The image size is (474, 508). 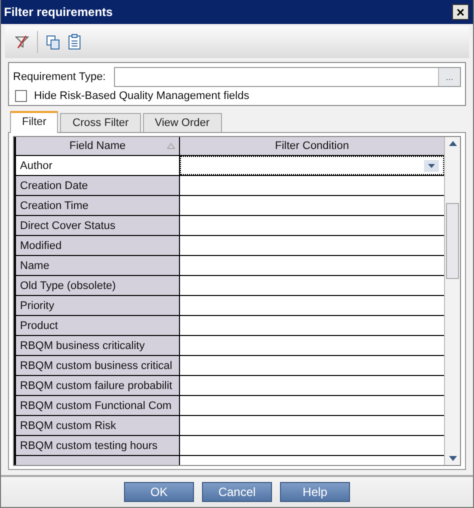 What do you see at coordinates (460, 12) in the screenshot?
I see `close-button: ×` at bounding box center [460, 12].